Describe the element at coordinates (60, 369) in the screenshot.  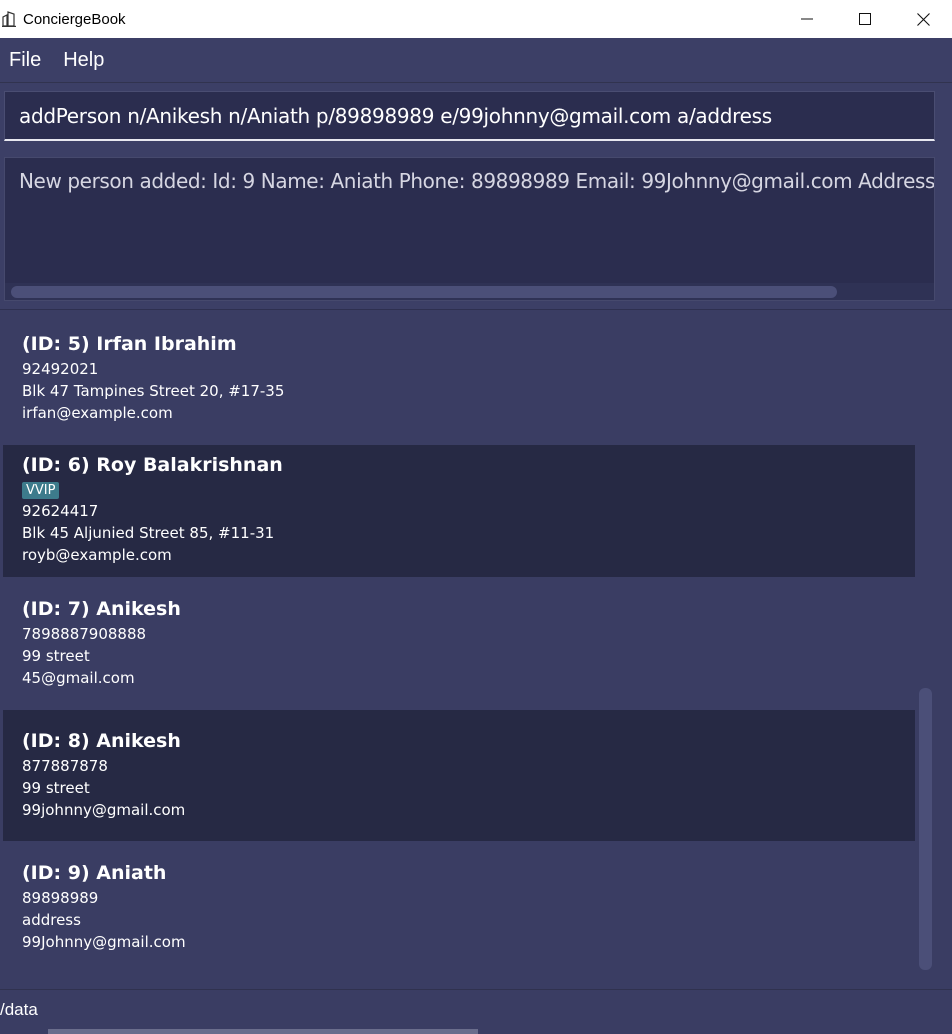
I see `person-phone: 92492021` at that location.